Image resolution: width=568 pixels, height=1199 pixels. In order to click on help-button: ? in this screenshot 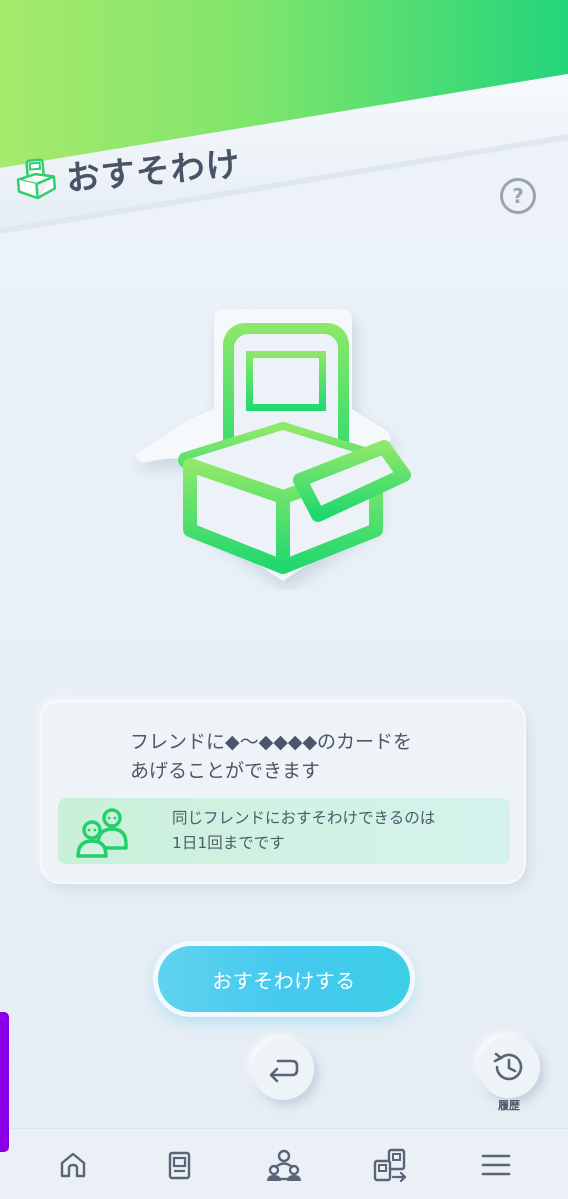, I will do `click(518, 196)`.